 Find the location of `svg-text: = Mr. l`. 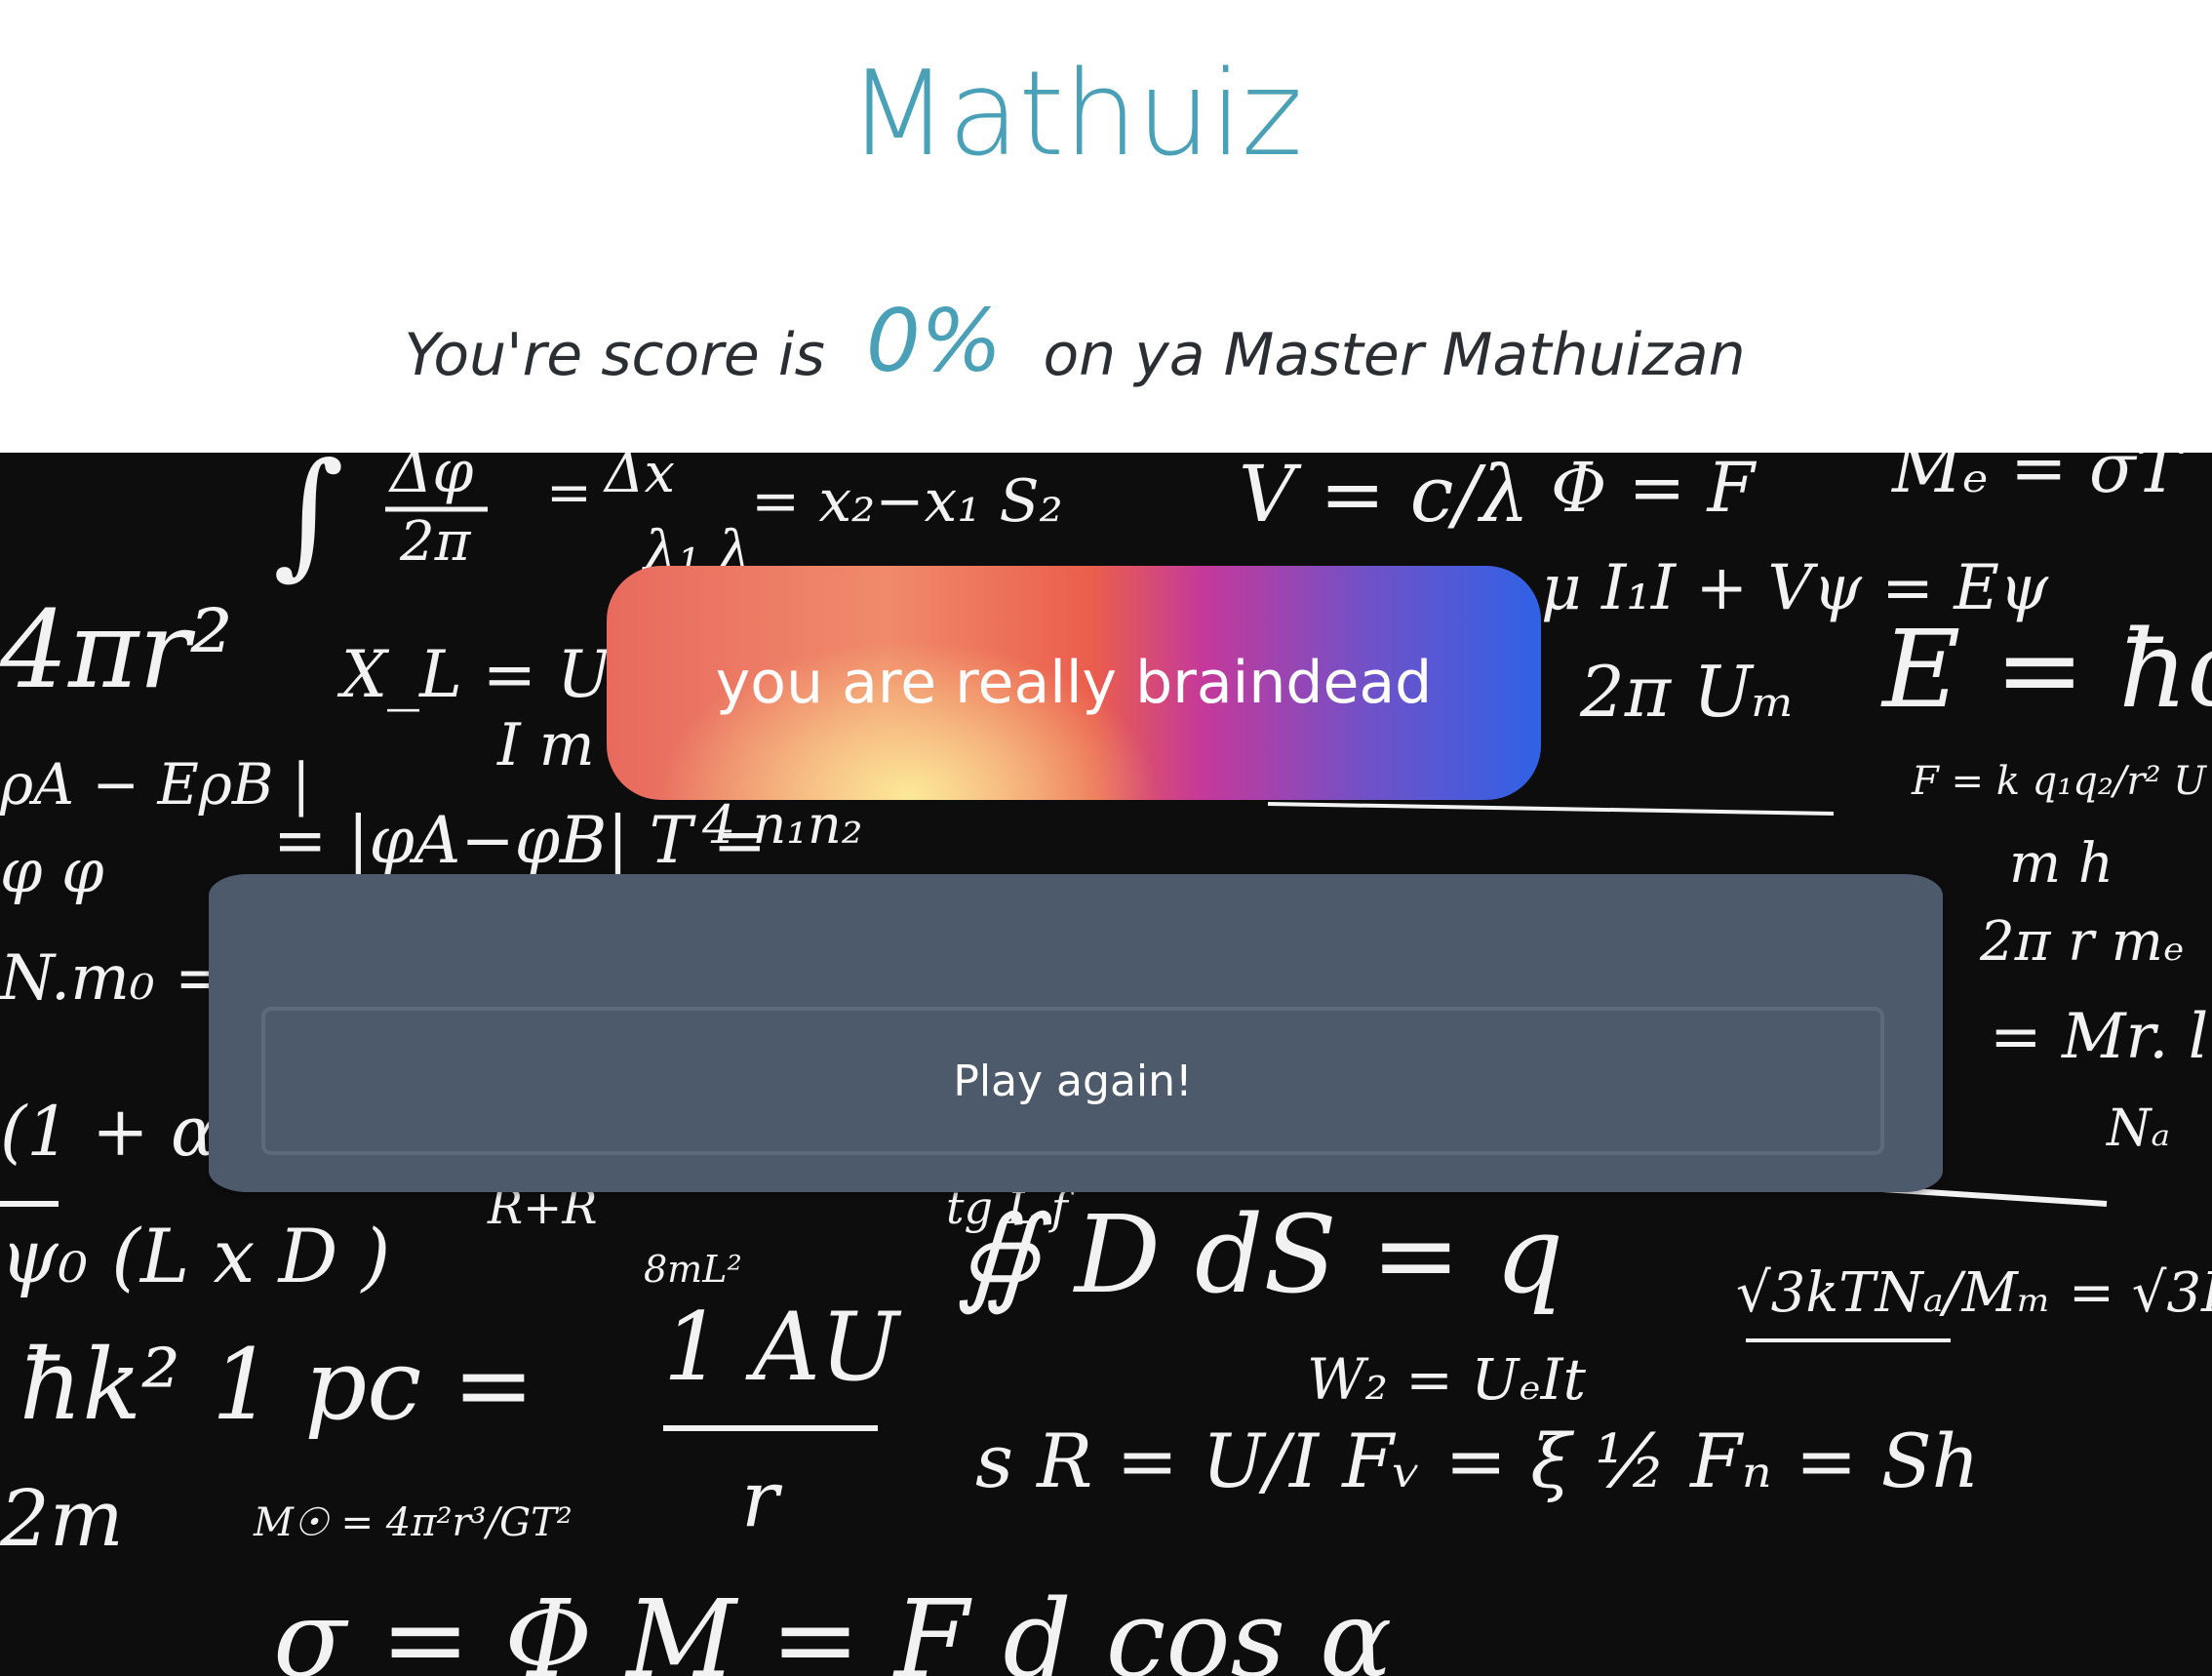

svg-text: = Mr. l is located at coordinates (2099, 1037).